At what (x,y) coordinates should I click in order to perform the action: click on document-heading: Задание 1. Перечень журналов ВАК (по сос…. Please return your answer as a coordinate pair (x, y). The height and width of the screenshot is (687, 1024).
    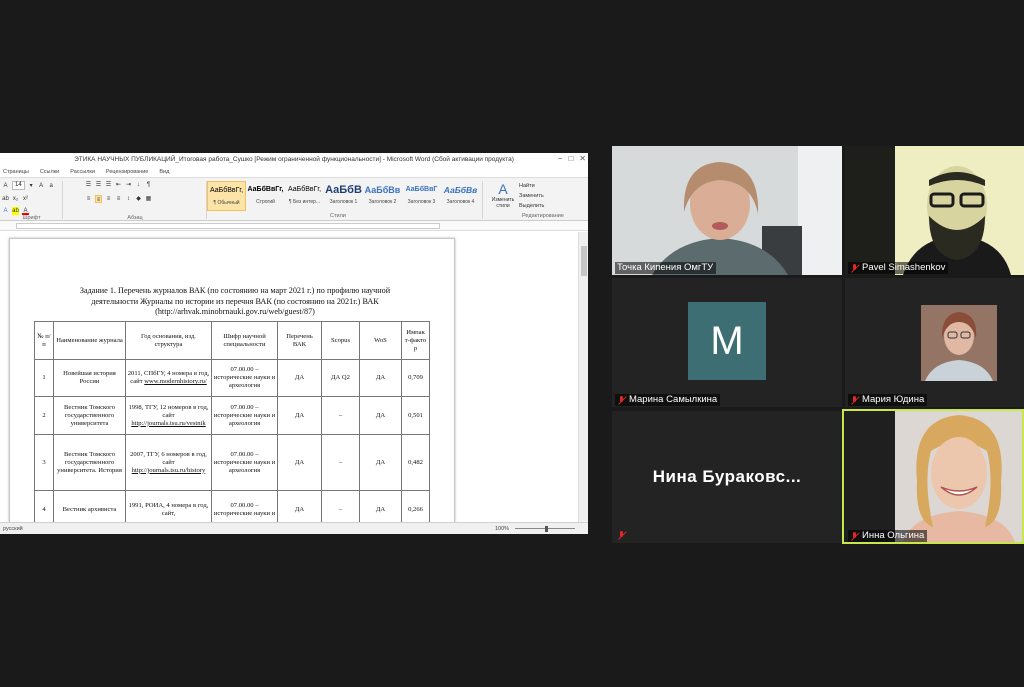
    Looking at the image, I should click on (235, 302).